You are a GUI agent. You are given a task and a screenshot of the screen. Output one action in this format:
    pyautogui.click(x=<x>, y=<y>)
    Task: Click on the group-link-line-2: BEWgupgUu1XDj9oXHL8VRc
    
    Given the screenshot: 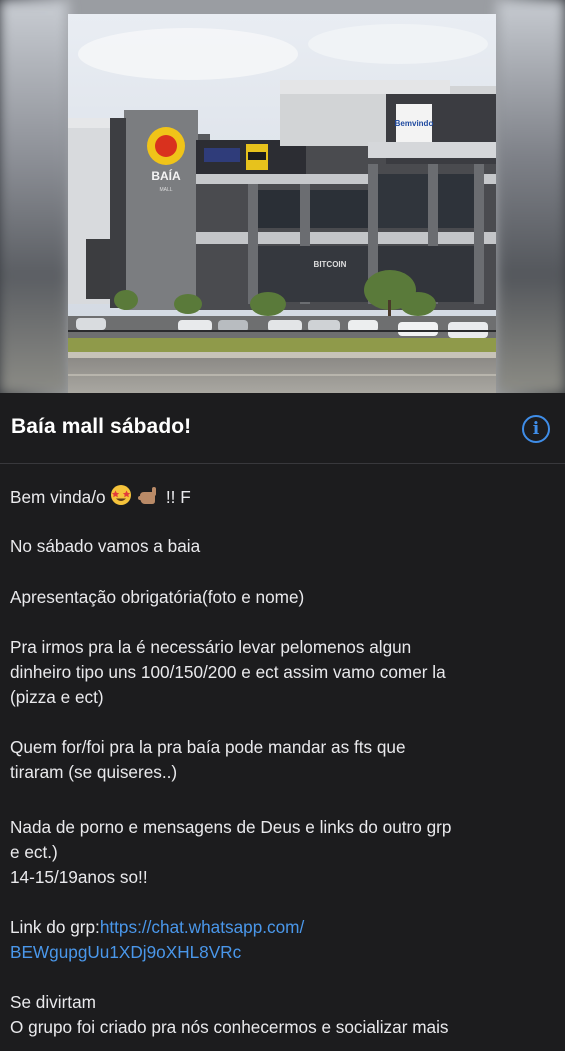 What is the action you would take?
    pyautogui.click(x=282, y=952)
    